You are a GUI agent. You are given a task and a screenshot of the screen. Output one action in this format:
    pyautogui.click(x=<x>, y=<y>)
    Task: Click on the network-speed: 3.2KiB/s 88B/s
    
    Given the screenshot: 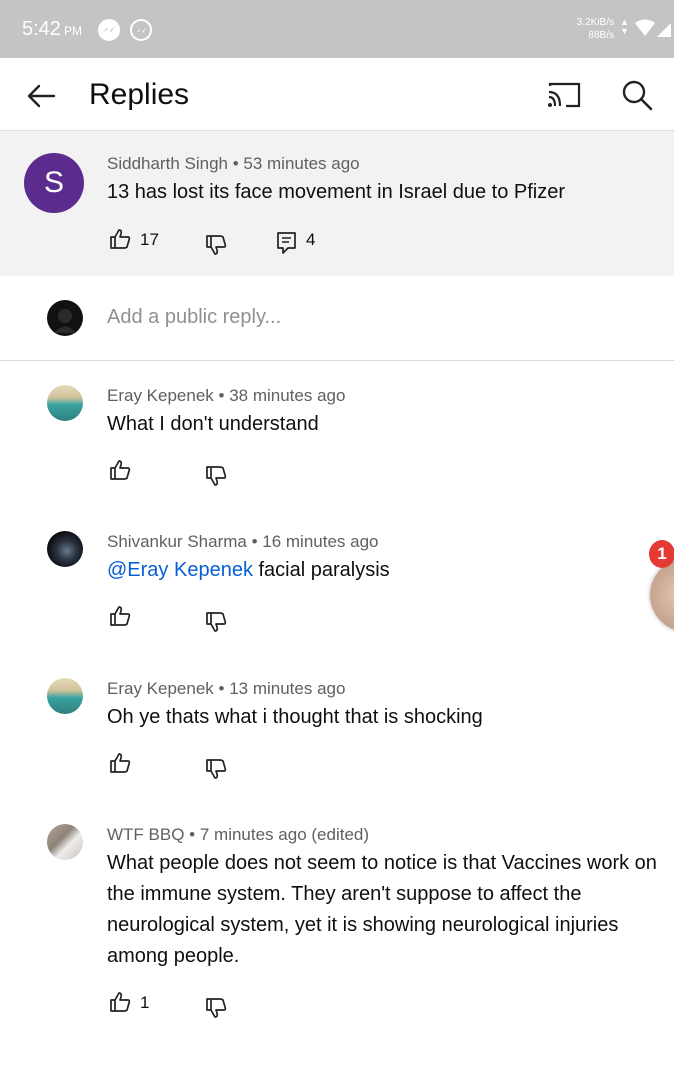 What is the action you would take?
    pyautogui.click(x=590, y=29)
    